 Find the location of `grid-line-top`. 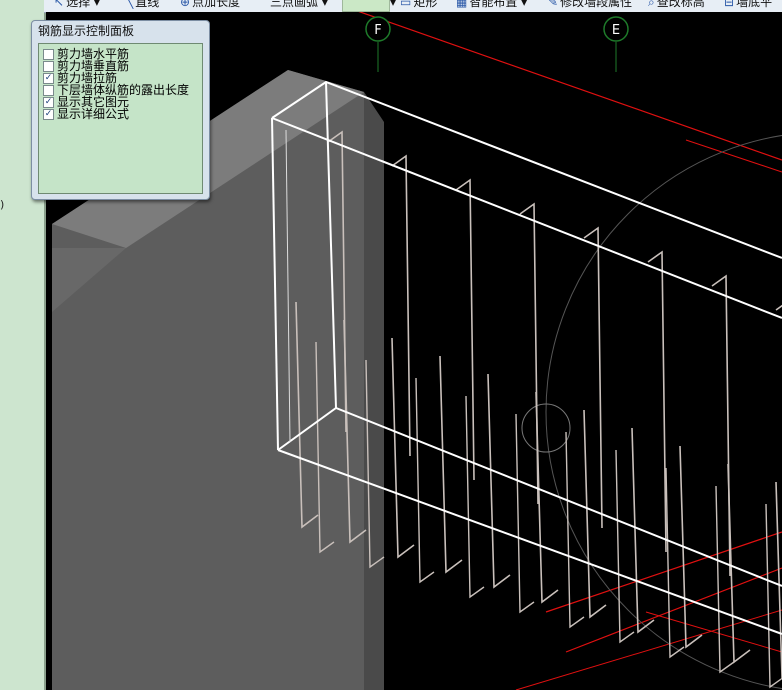

grid-line-top is located at coordinates (570, 86).